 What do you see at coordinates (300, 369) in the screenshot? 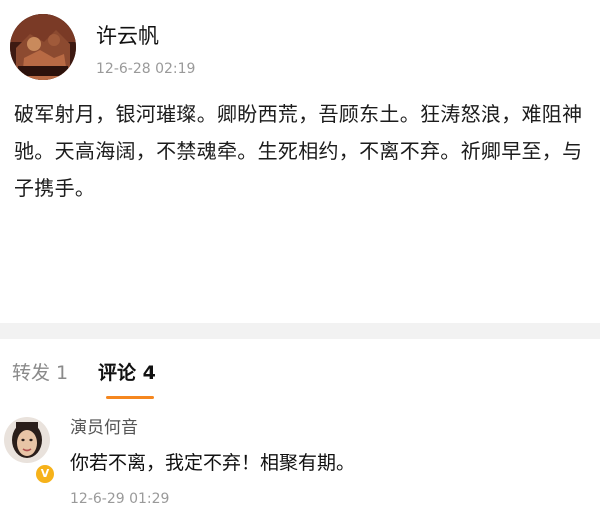
I see `post-tabs: 转发 1 评论 4` at bounding box center [300, 369].